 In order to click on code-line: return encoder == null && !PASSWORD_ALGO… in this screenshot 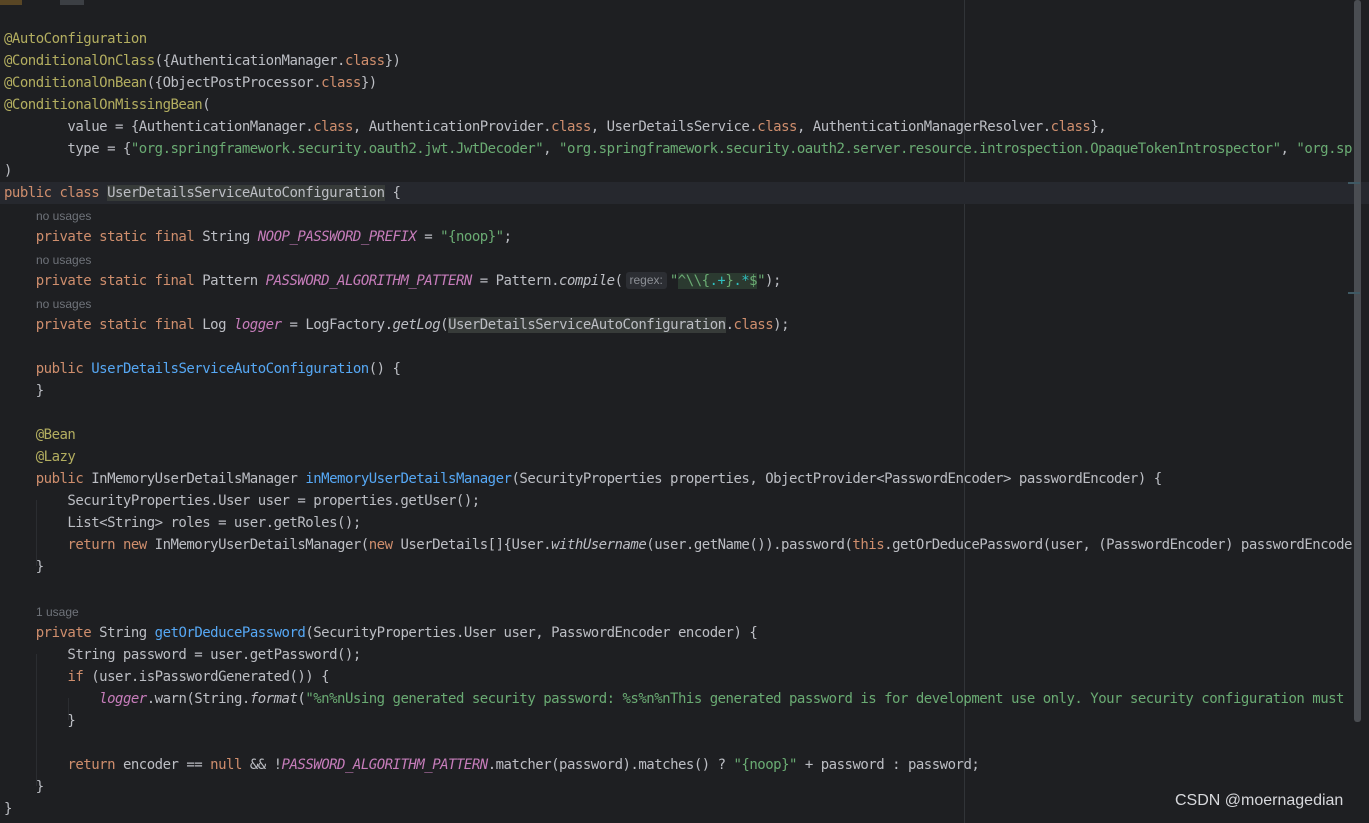, I will do `click(491, 765)`.